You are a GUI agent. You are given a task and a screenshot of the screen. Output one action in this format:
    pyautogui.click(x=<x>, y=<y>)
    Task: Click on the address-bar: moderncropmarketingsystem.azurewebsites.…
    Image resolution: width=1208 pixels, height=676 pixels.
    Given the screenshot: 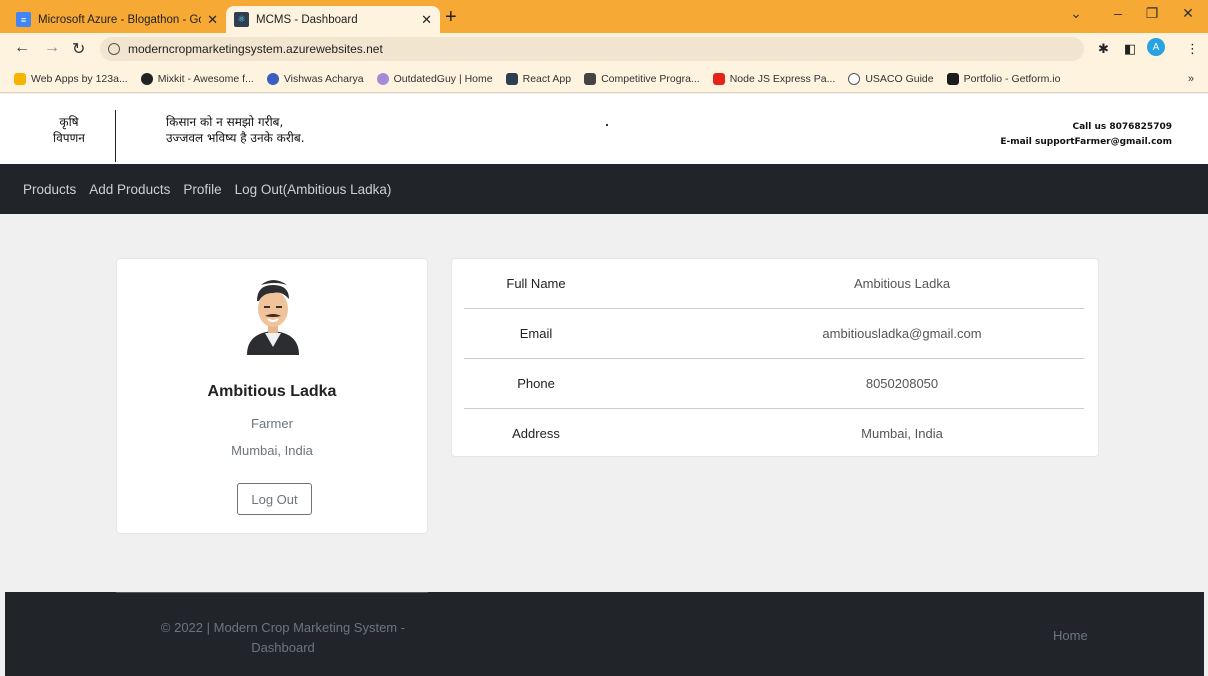 What is the action you would take?
    pyautogui.click(x=592, y=49)
    